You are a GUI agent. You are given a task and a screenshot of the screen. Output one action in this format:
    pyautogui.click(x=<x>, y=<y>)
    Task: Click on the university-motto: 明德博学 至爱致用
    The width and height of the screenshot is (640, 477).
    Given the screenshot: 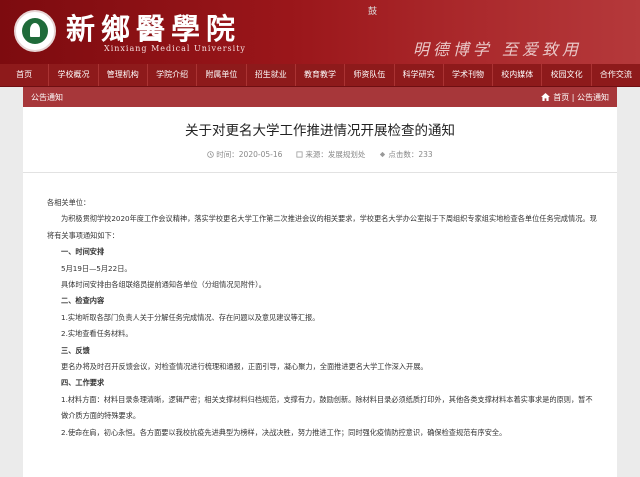 What is the action you would take?
    pyautogui.click(x=497, y=49)
    